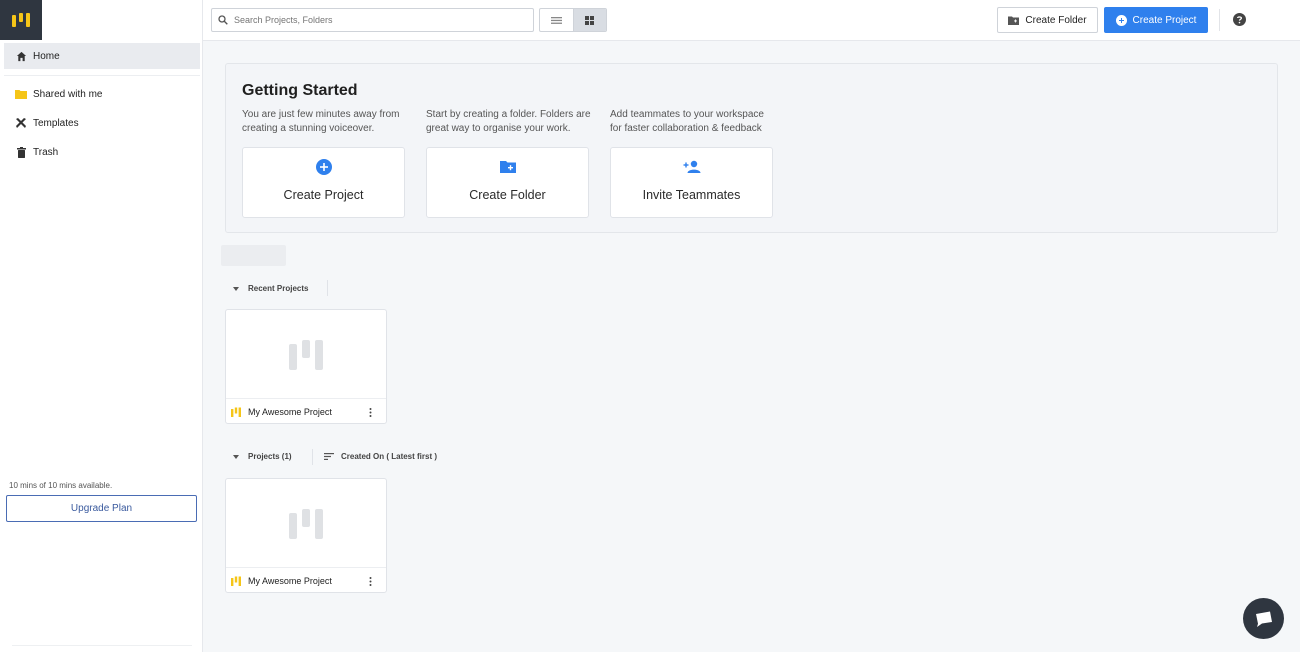 This screenshot has width=1300, height=652. I want to click on create-project-label: Create Project, so click(1164, 20).